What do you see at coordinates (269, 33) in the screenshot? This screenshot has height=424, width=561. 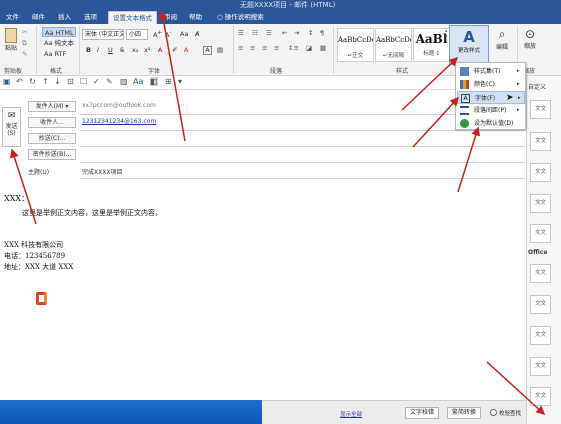 I see `multilevel-list-icon: ☰` at bounding box center [269, 33].